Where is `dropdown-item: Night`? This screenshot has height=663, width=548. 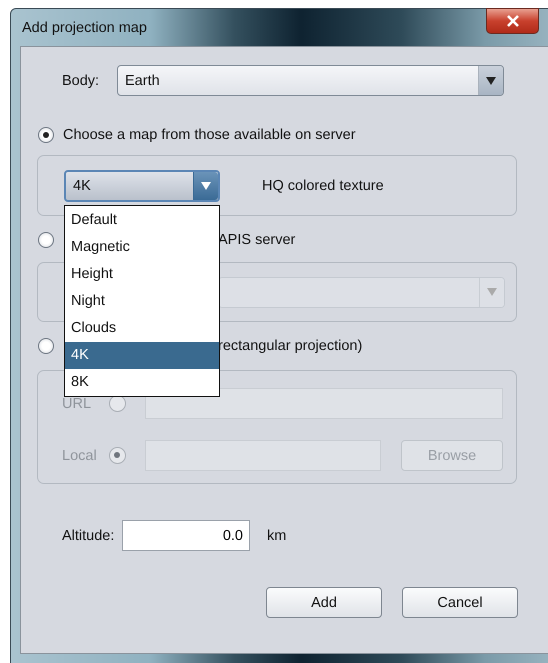 dropdown-item: Night is located at coordinates (142, 301).